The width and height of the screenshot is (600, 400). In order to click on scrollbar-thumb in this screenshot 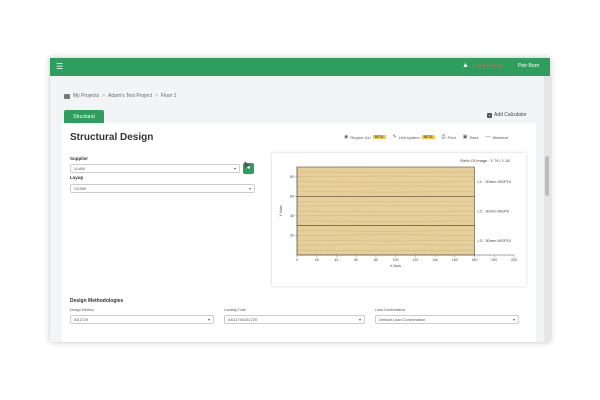, I will do `click(547, 176)`.